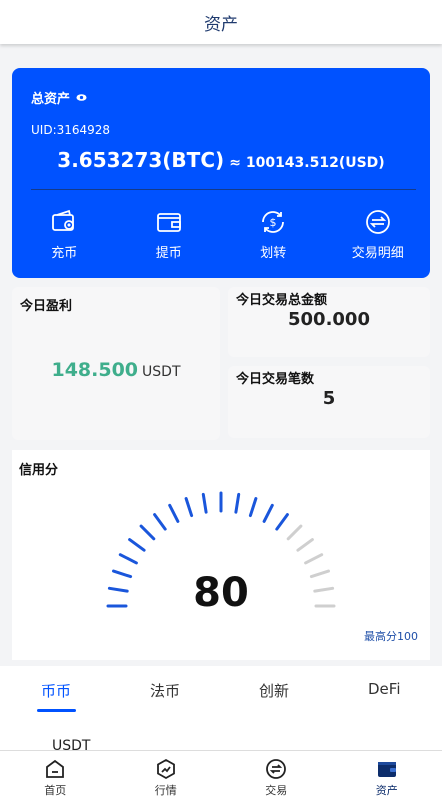  I want to click on deposit-icon, so click(63, 220).